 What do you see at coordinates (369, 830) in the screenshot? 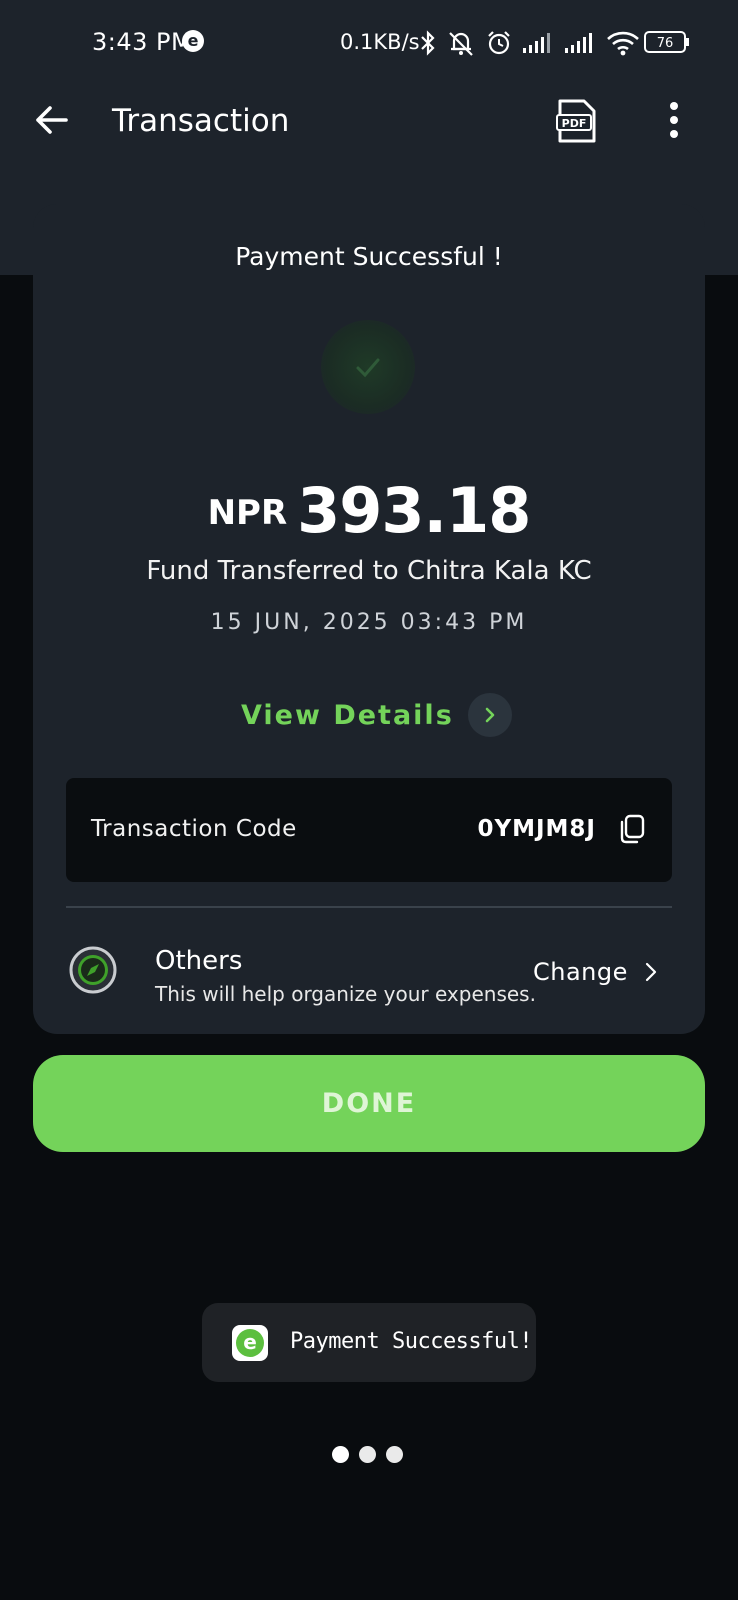
I see `transaction-code-box: Transaction Code 0YMJM8J` at bounding box center [369, 830].